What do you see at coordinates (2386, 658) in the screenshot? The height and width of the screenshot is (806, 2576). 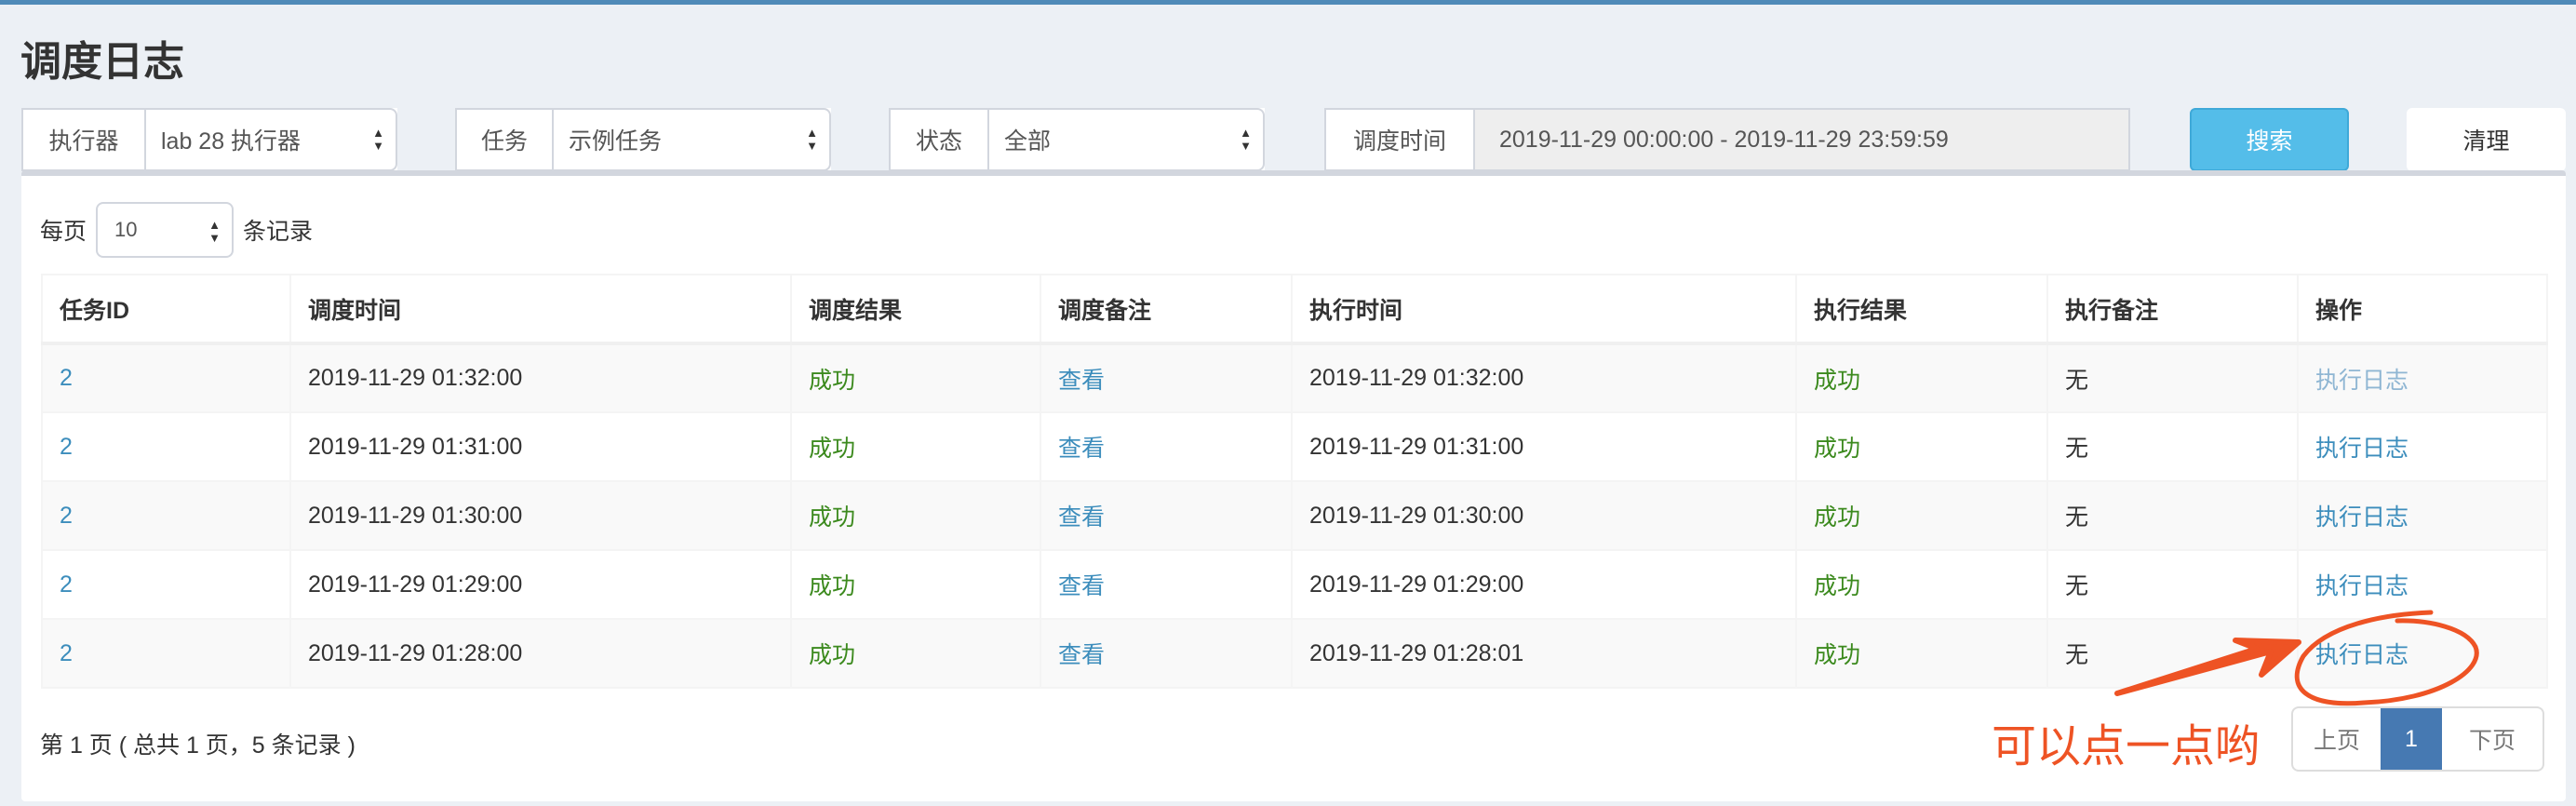 I see `annotation-circle-icon` at bounding box center [2386, 658].